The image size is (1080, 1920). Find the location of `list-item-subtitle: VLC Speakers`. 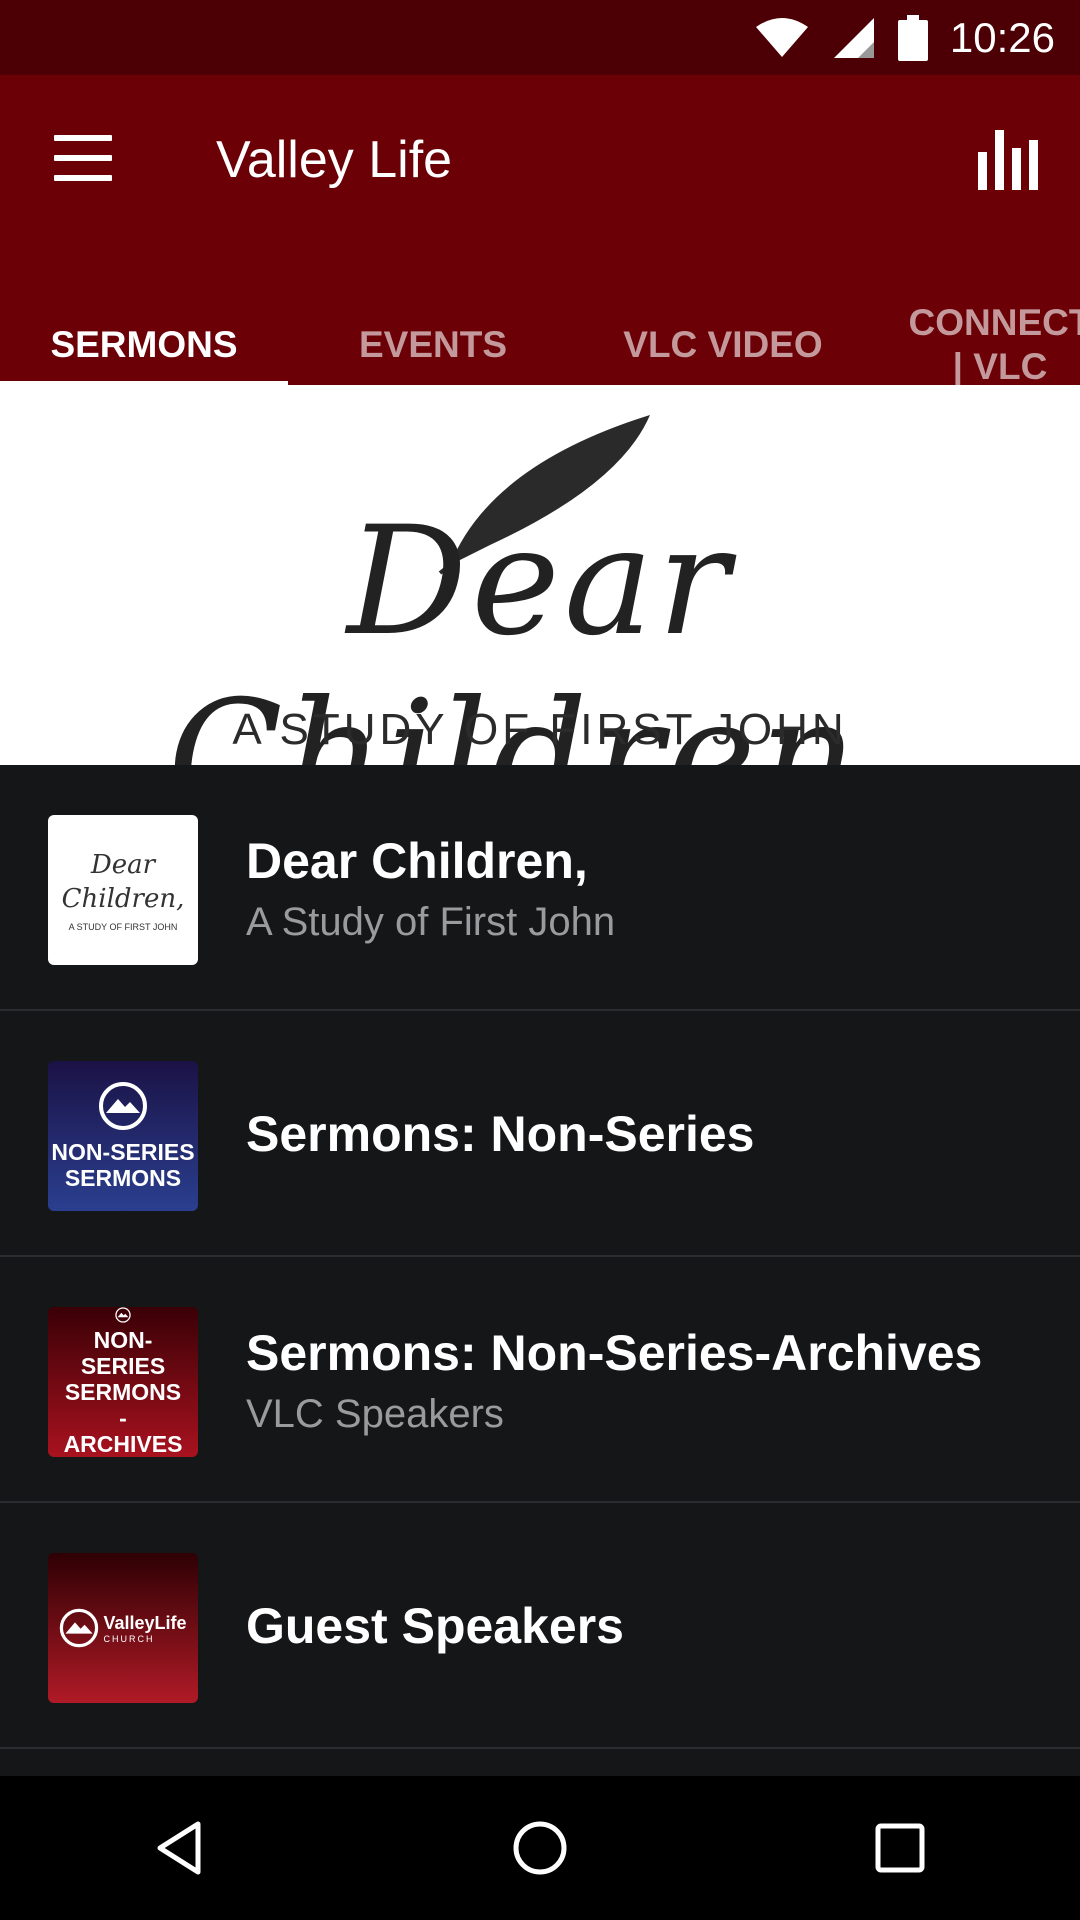

list-item-subtitle: VLC Speakers is located at coordinates (375, 1413).